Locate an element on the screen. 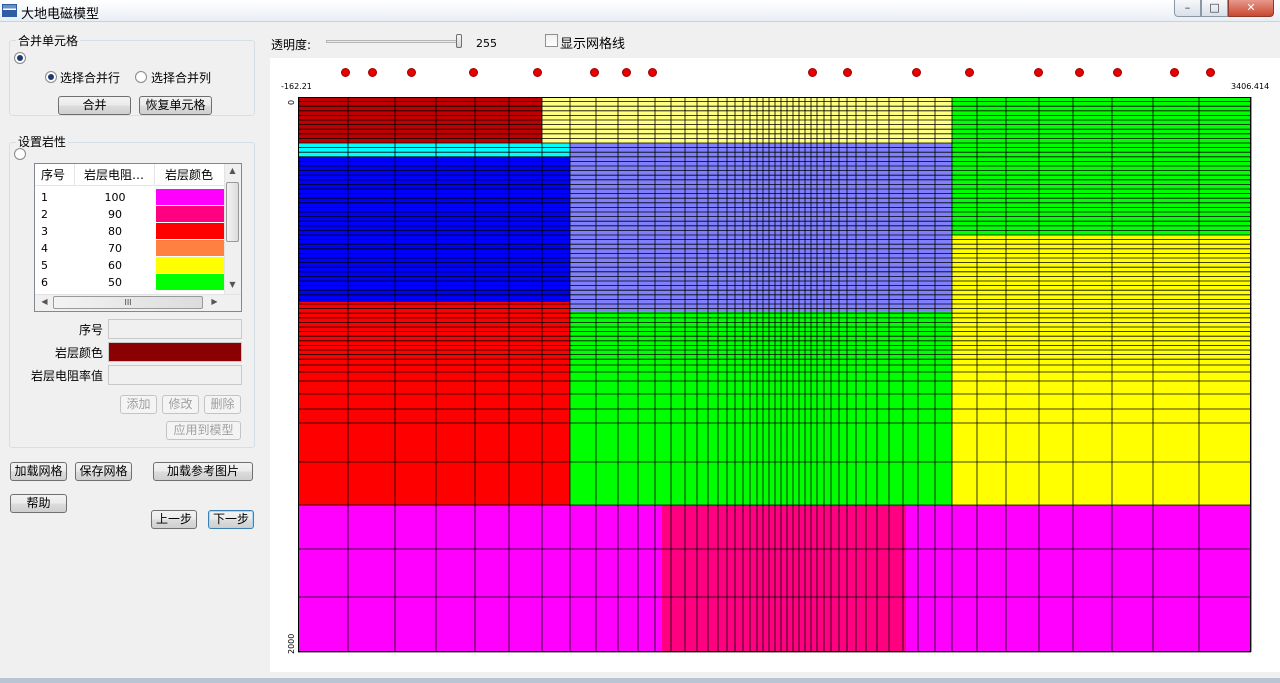  row-resistivity: 60 is located at coordinates (115, 265).